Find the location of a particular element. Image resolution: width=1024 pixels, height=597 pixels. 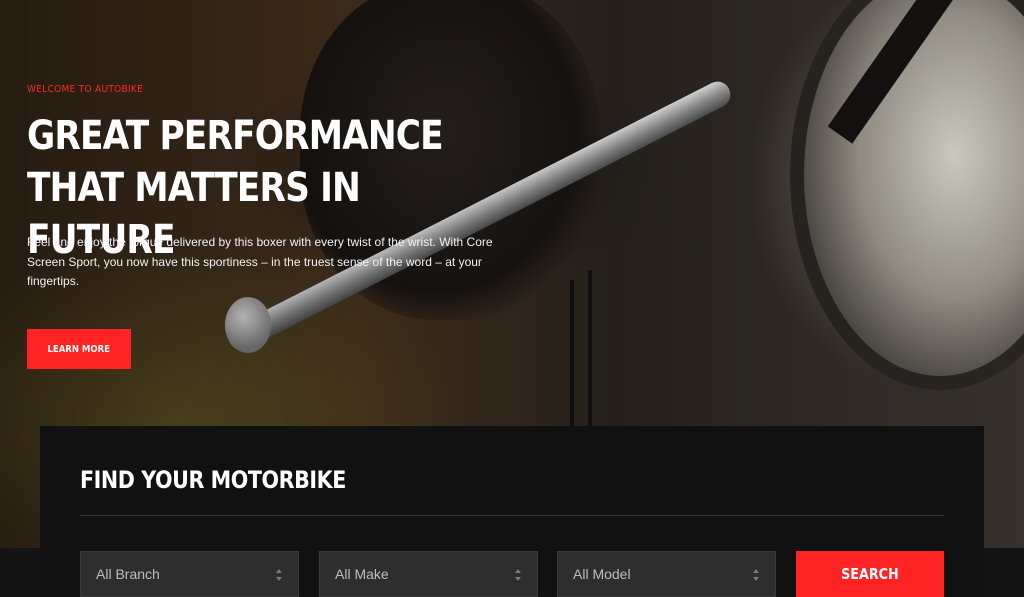

search-button-label: SEARCH is located at coordinates (870, 574).